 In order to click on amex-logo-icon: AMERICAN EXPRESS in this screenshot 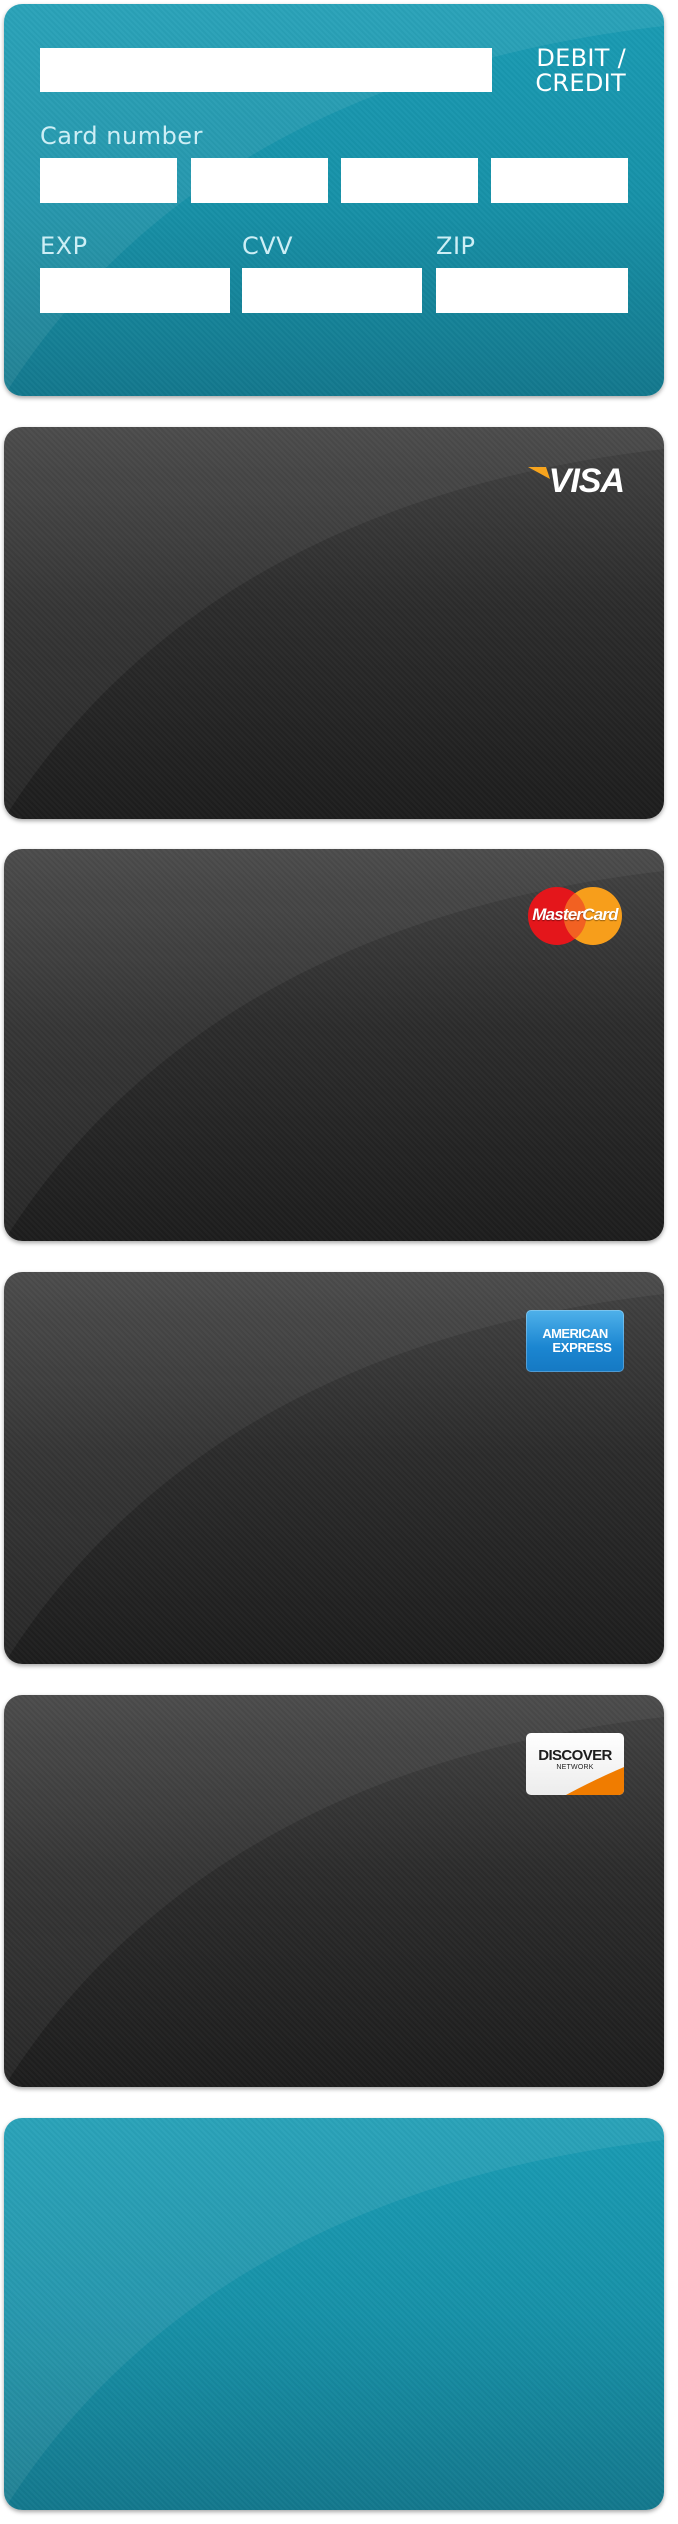, I will do `click(575, 1341)`.